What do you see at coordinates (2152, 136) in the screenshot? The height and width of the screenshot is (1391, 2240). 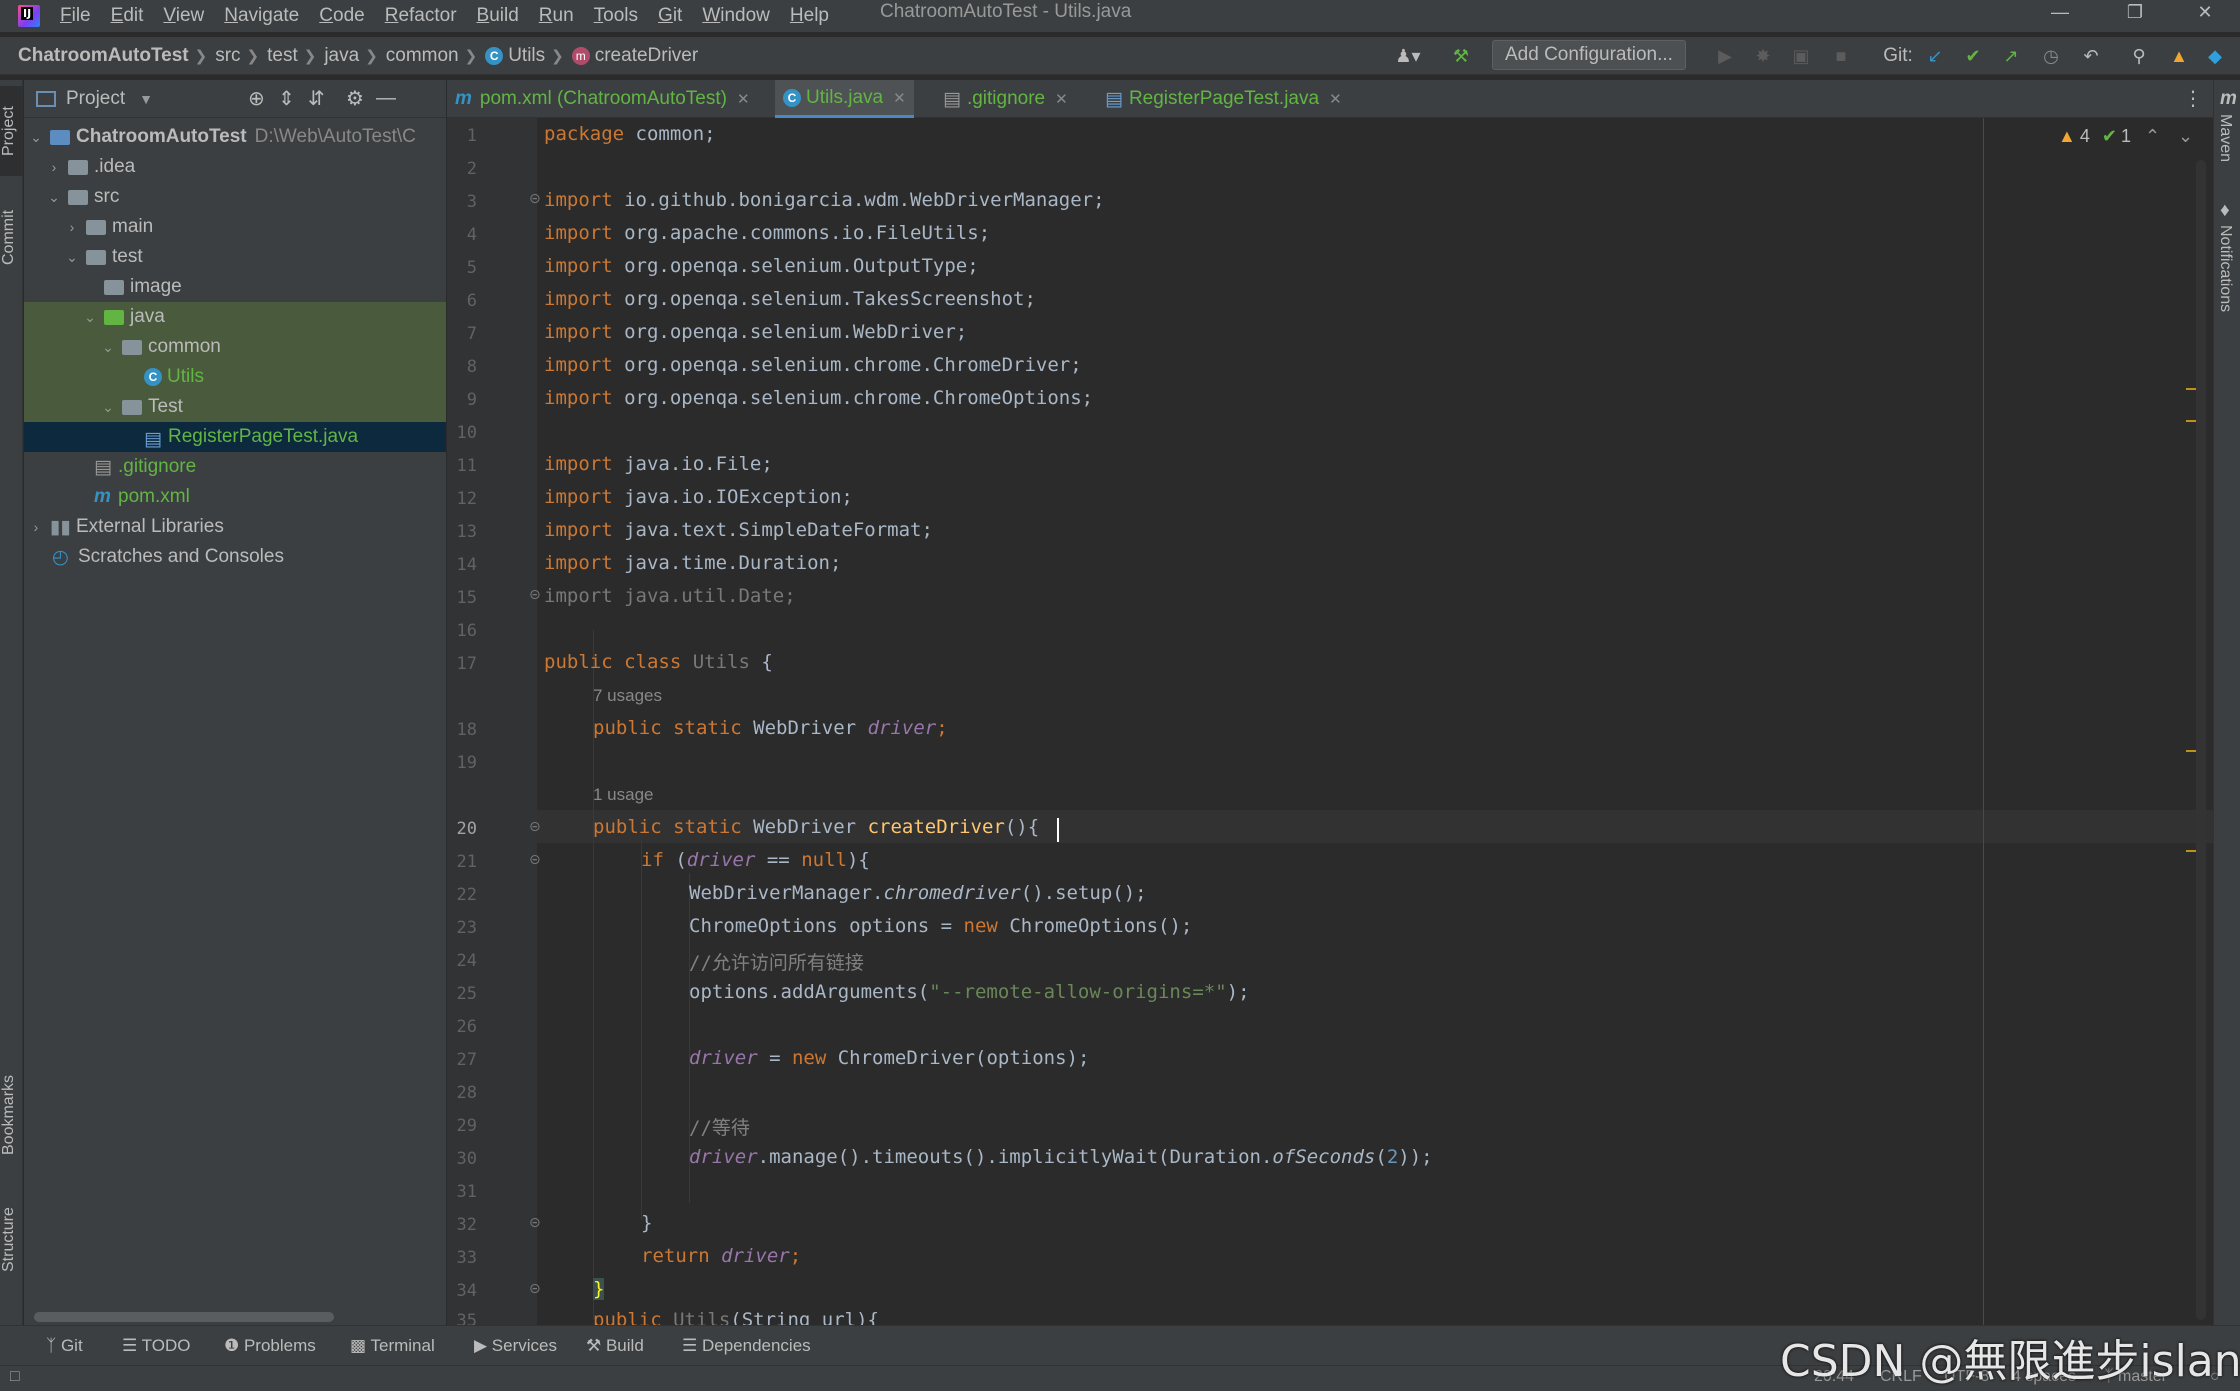 I see `previous-problem-icon: ⌃` at bounding box center [2152, 136].